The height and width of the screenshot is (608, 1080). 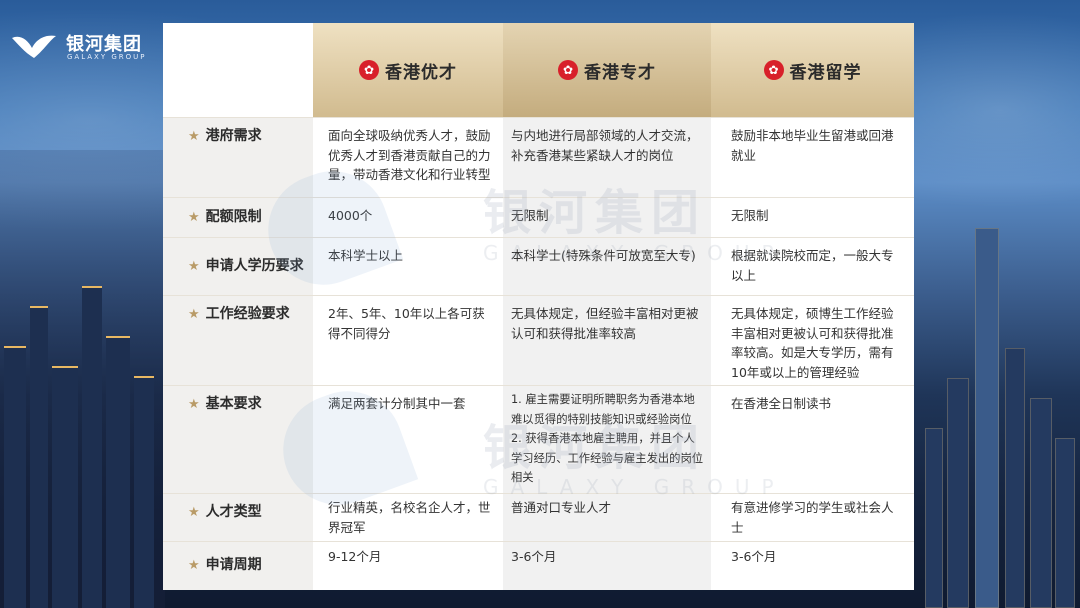 I want to click on cell-youcai: 9-12个月, so click(x=408, y=566).